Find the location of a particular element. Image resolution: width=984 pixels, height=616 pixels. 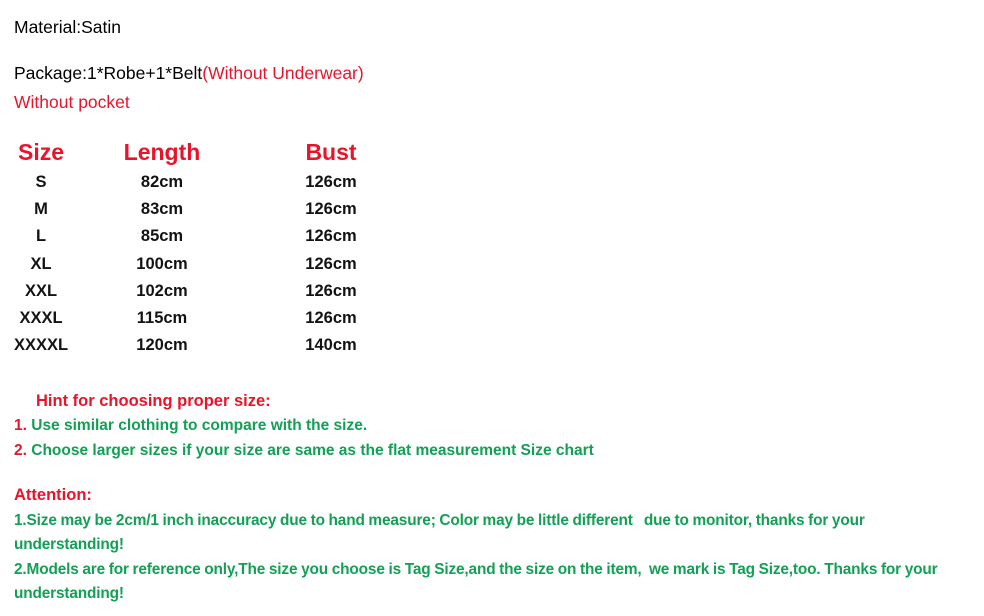

table-row: XL 100cm 126cm is located at coordinates (210, 264).